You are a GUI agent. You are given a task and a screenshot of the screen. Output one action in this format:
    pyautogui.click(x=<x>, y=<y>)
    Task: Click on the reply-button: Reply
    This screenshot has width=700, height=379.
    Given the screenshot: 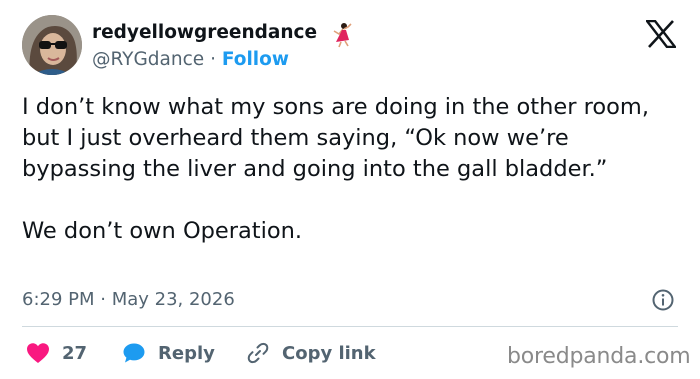 What is the action you would take?
    pyautogui.click(x=168, y=353)
    